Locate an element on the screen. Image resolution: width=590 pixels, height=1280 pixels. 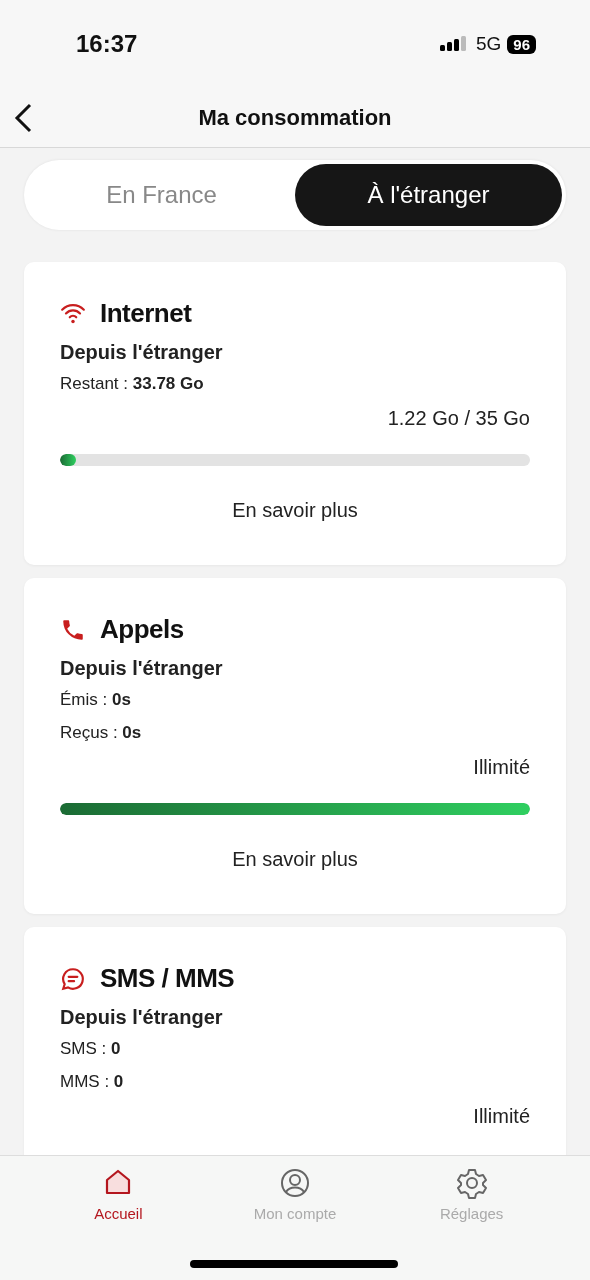
segment-tab: En France is located at coordinates (161, 195).